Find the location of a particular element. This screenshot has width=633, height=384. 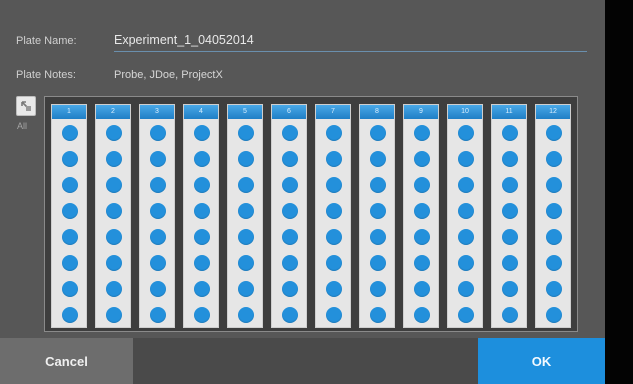

plate-column-2: 2 is located at coordinates (113, 216).